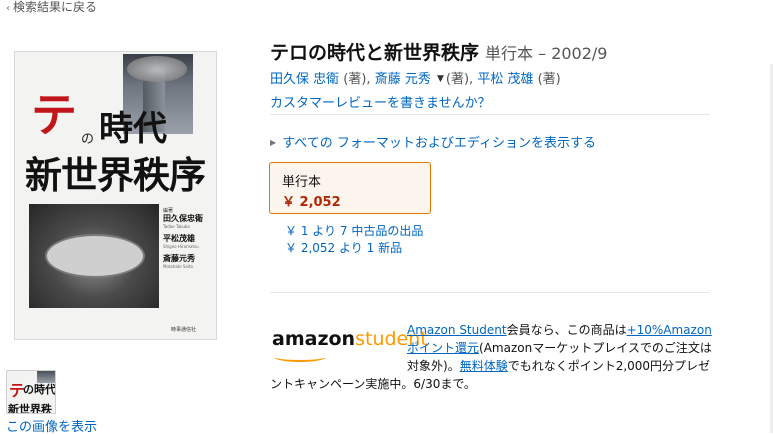 Image resolution: width=773 pixels, height=435 pixels. Describe the element at coordinates (51, 425) in the screenshot. I see `view-image-link: この画像を表示` at that location.